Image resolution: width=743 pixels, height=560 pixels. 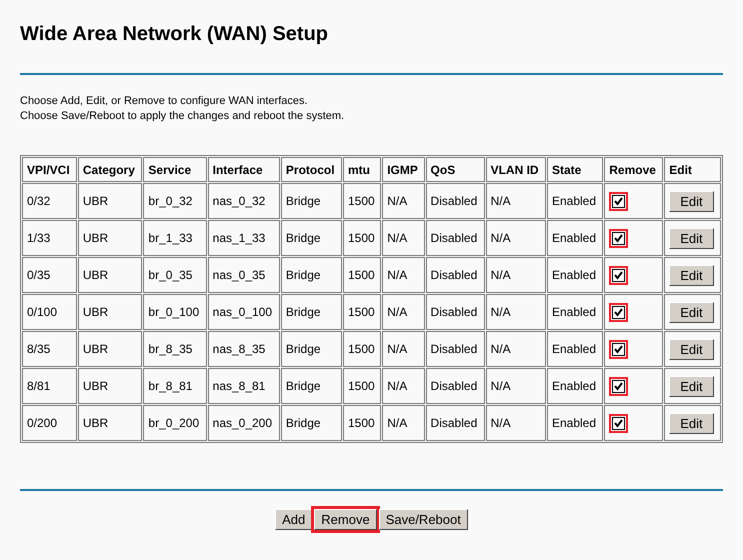 What do you see at coordinates (175, 169) in the screenshot?
I see `column-header: Service` at bounding box center [175, 169].